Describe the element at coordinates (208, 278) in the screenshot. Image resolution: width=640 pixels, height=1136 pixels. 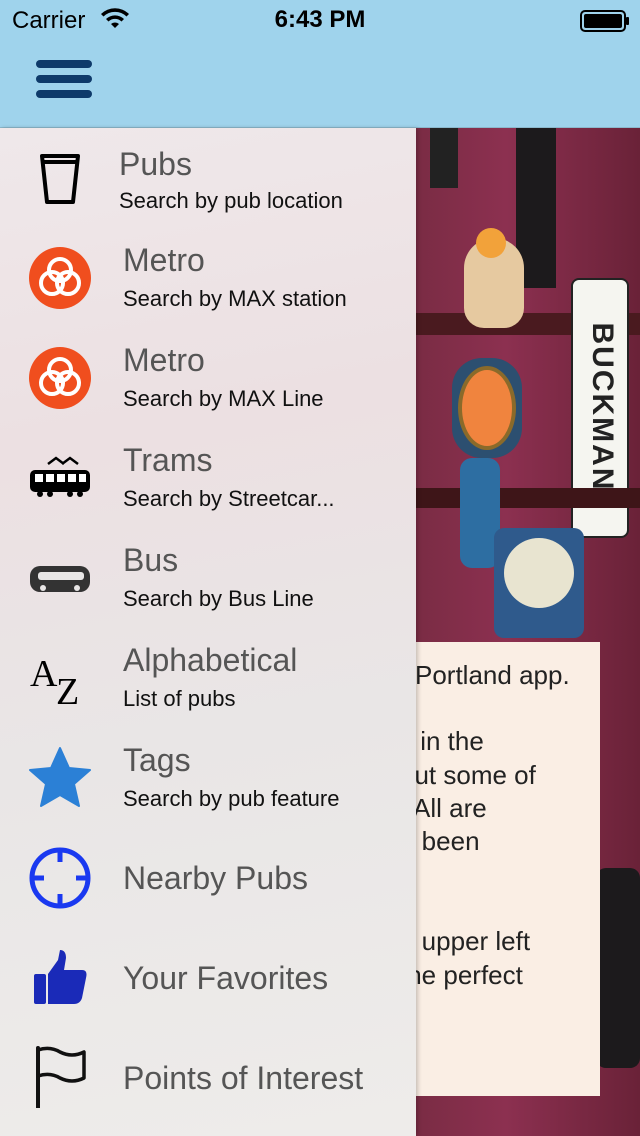
I see `menu-item-metro-station: Metro Search by MAX station` at that location.